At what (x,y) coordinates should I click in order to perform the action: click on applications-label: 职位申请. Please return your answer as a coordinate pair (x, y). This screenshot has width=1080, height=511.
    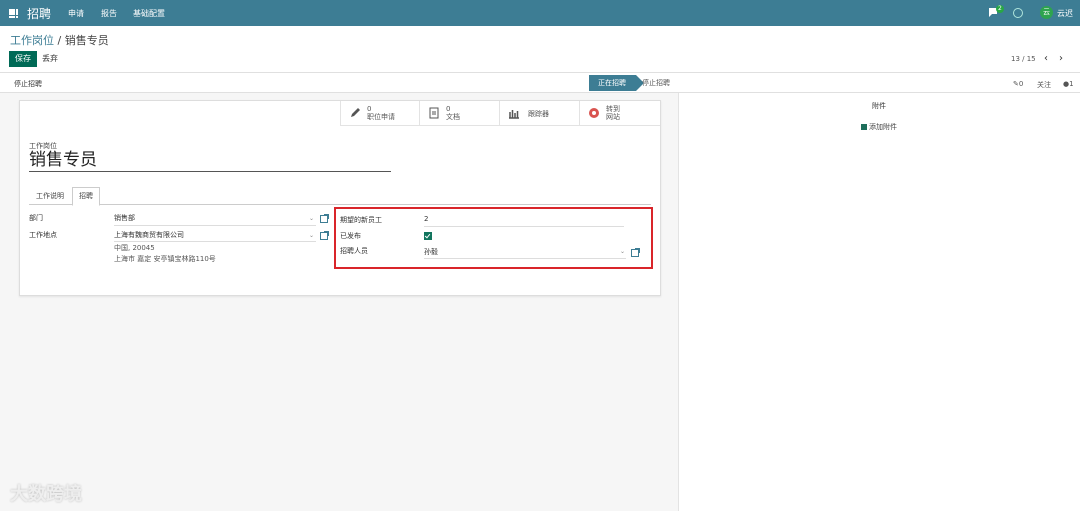
    Looking at the image, I should click on (381, 117).